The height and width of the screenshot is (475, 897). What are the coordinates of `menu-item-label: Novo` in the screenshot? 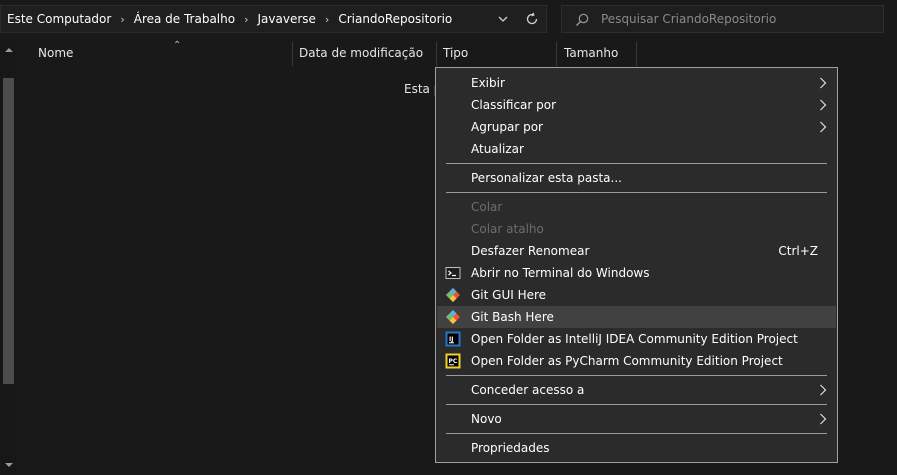 It's located at (486, 419).